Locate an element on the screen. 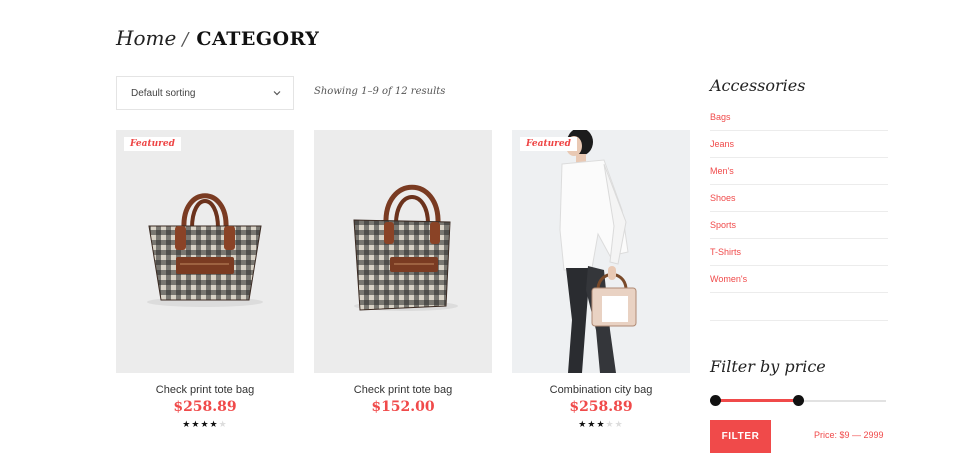  product-name: Combination city bag is located at coordinates (601, 390).